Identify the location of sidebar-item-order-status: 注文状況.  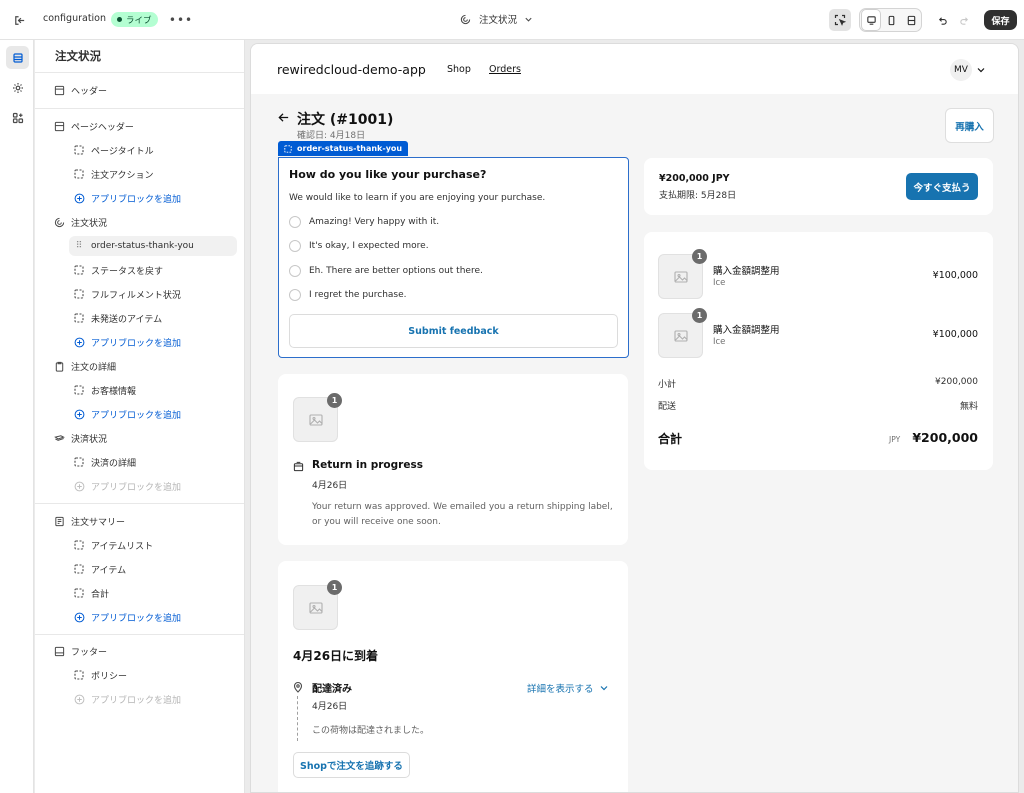
(80, 222).